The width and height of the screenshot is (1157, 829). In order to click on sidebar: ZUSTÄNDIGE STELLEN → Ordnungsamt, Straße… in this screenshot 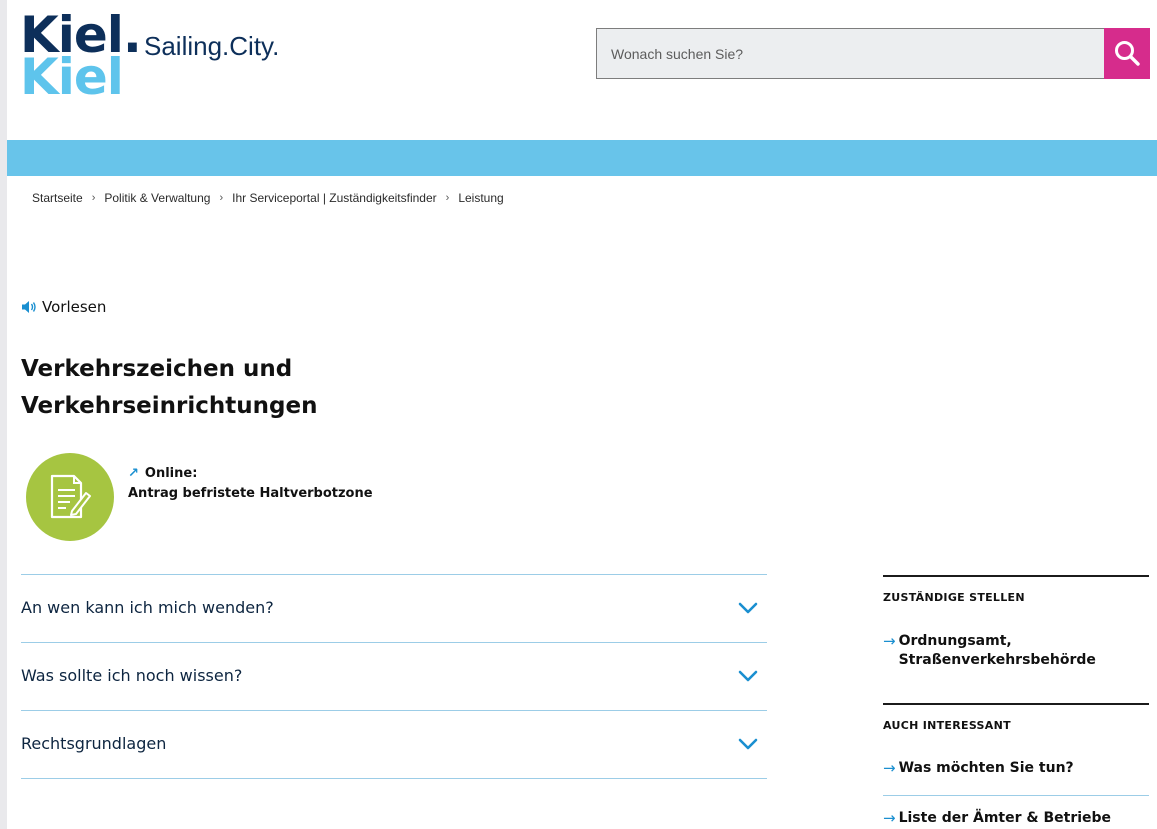, I will do `click(1016, 701)`.